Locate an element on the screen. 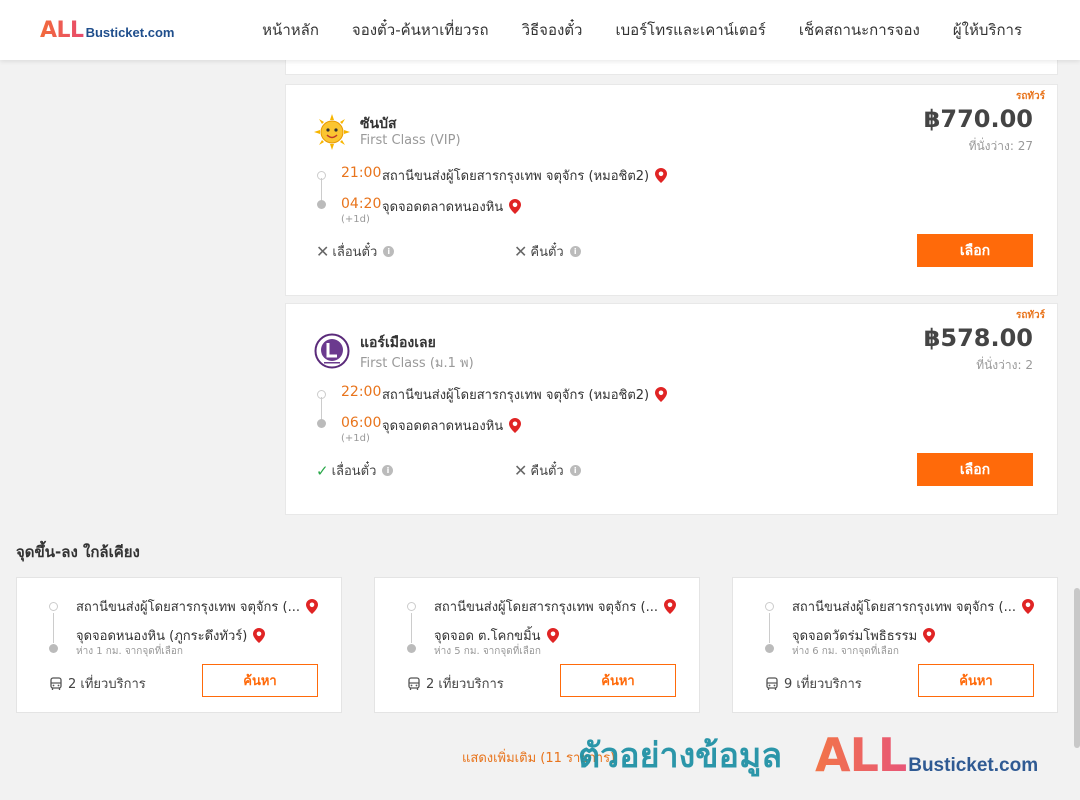 The image size is (1080, 800). nearby-distance: ห่าง 5 กม. จากจุดที่เลือก is located at coordinates (487, 651).